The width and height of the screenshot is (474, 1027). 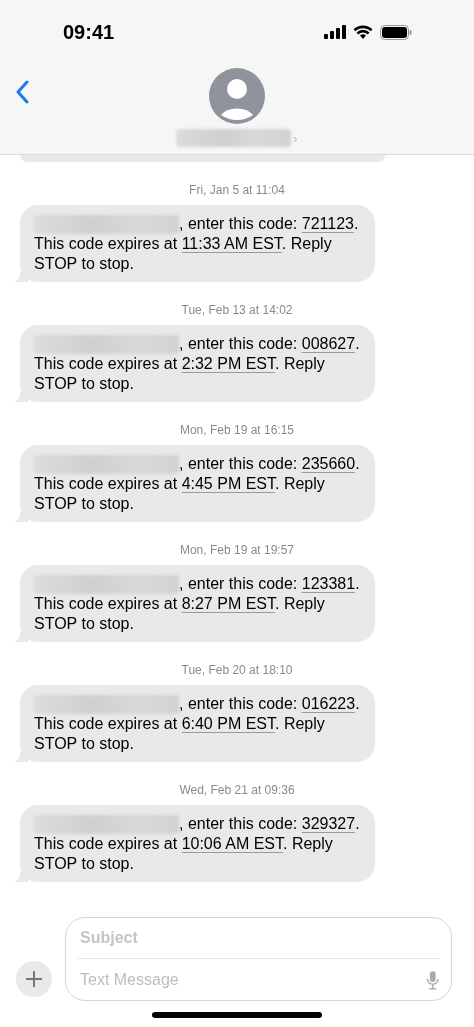 I want to click on message-timestamp: Fri, Jan 5 at 11:04, so click(x=237, y=190).